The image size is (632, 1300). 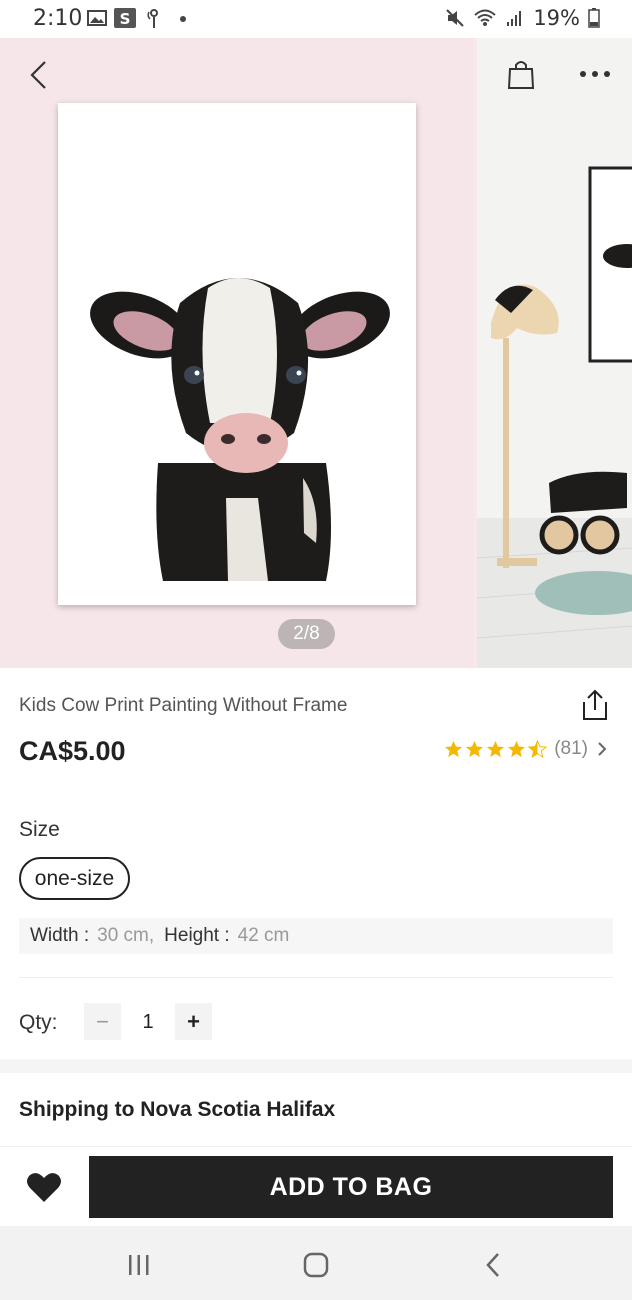 I want to click on height-value: 42 cm, so click(x=263, y=935).